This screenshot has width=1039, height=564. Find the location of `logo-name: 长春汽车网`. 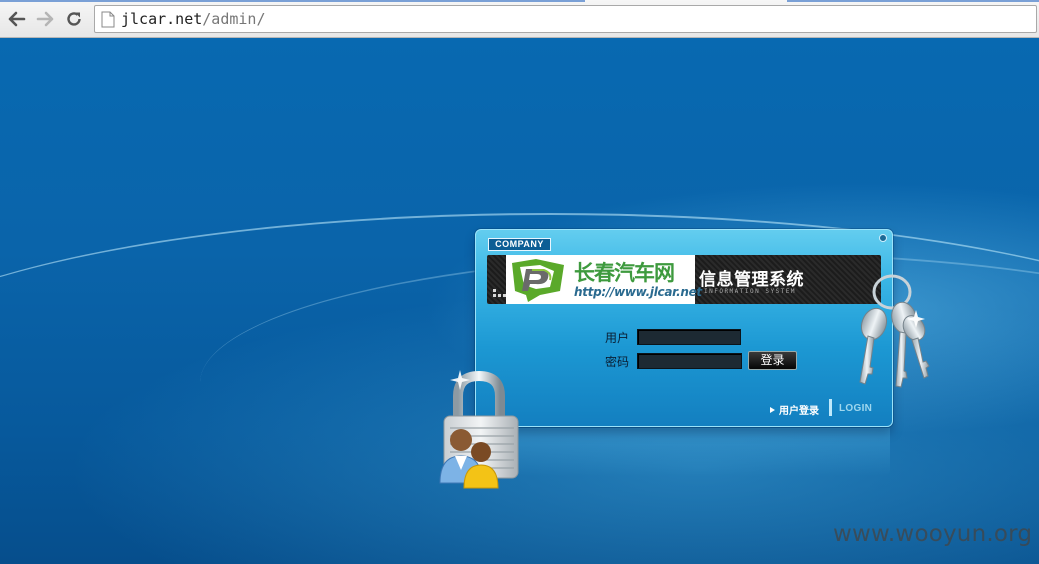

logo-name: 长春汽车网 is located at coordinates (624, 273).